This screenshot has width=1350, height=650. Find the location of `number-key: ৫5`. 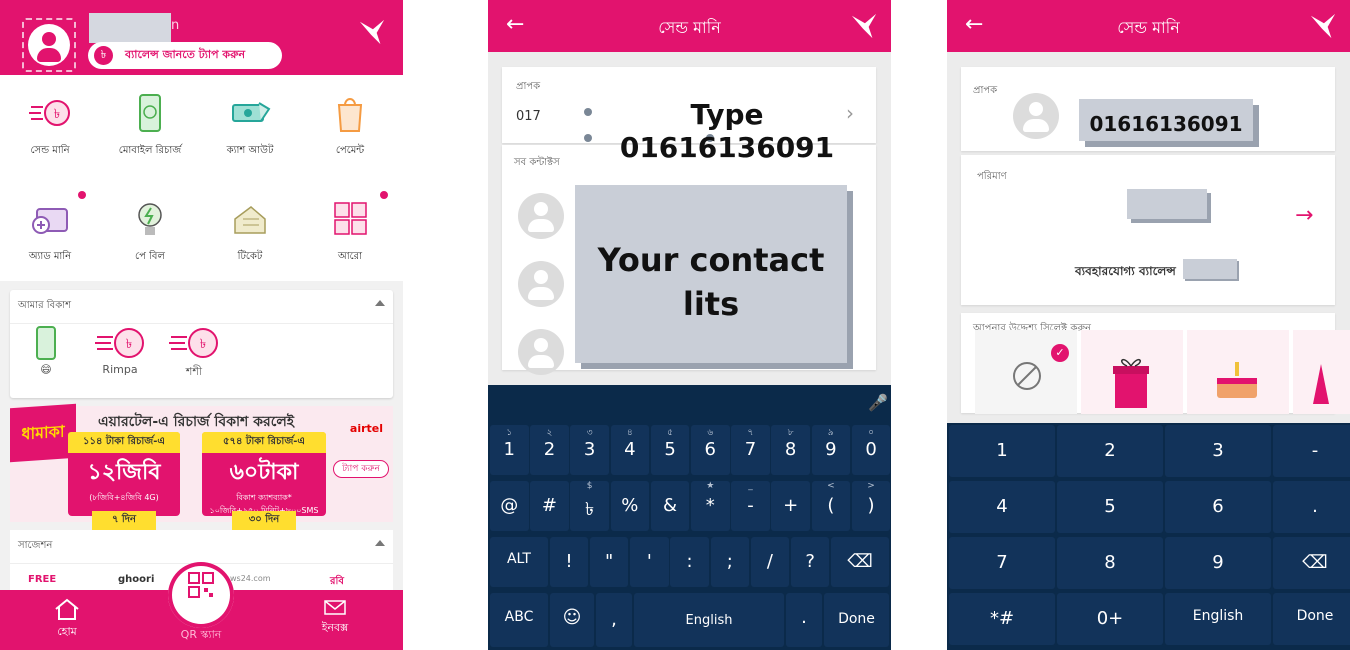

number-key: ৫5 is located at coordinates (670, 450).